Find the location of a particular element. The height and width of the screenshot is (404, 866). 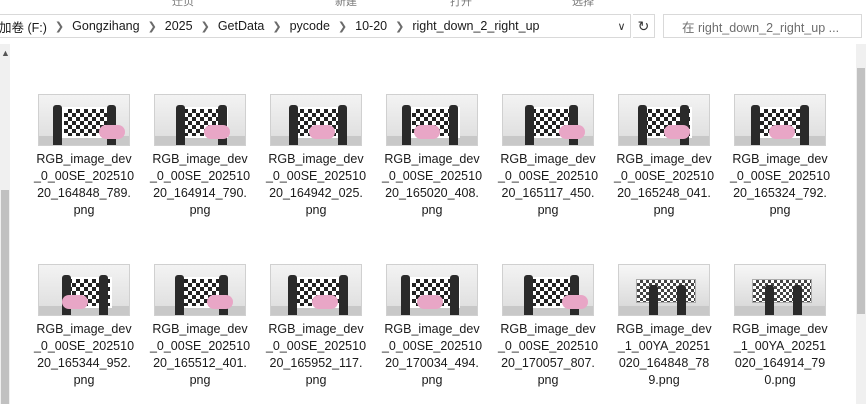

file-name-line: 20_165344_952. is located at coordinates (84, 363).